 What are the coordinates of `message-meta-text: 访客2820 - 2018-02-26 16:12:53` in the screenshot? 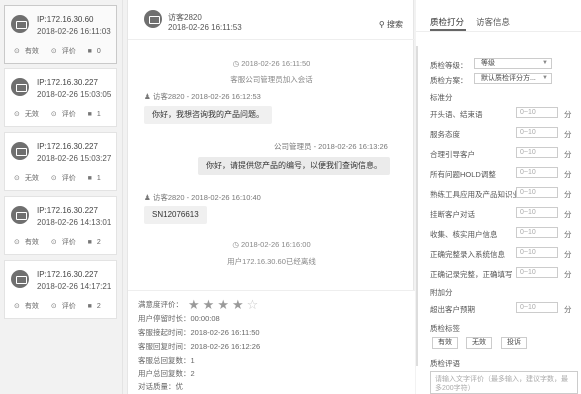 It's located at (206, 96).